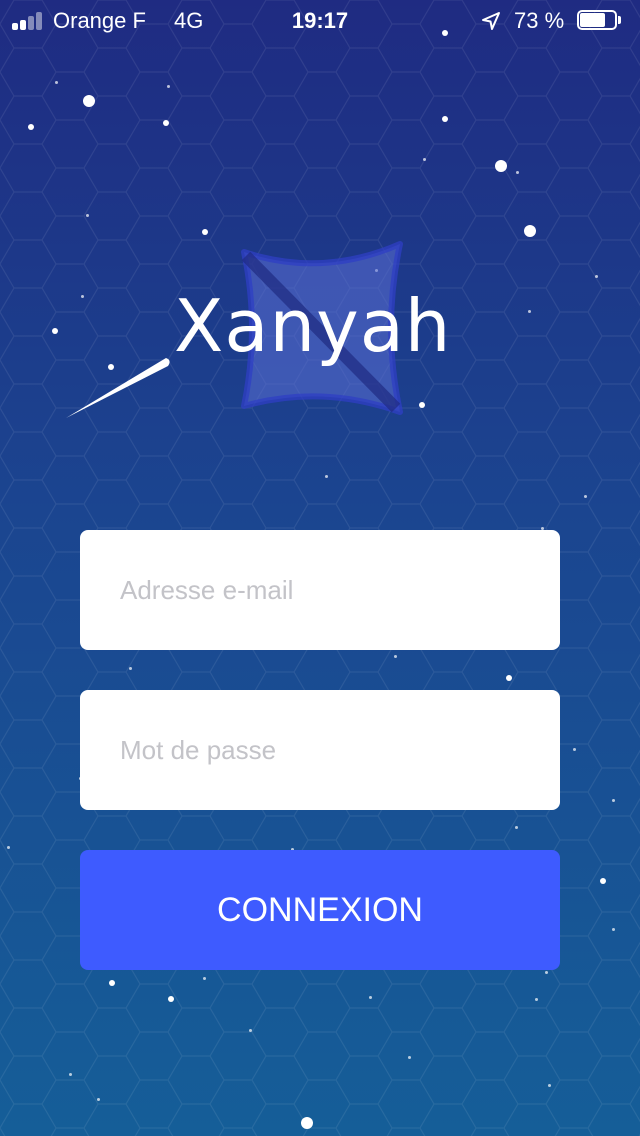 Image resolution: width=640 pixels, height=1136 pixels. I want to click on email-field, so click(320, 590).